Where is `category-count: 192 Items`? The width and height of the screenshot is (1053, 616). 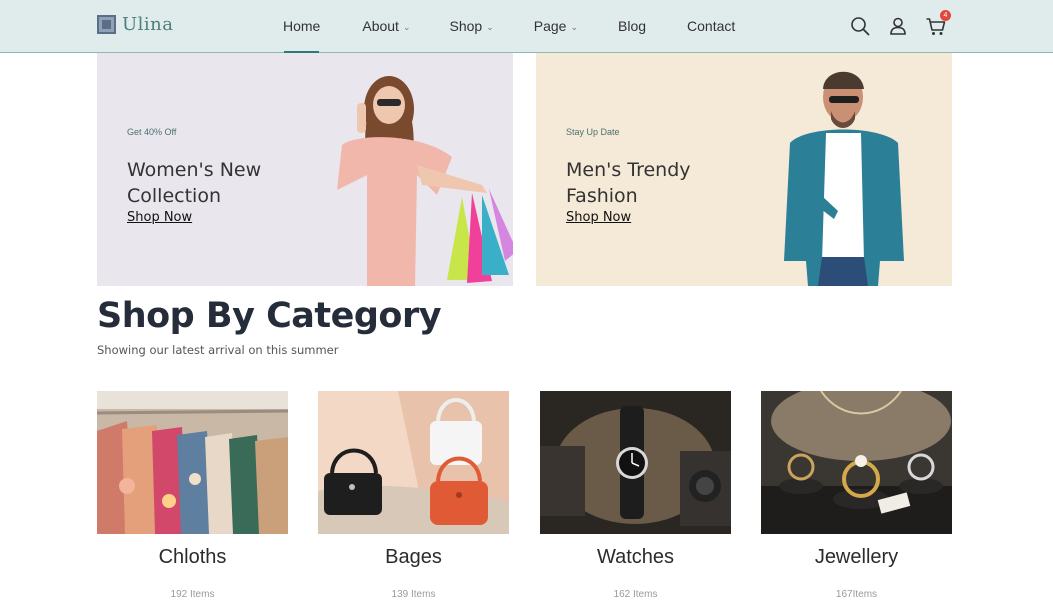 category-count: 192 Items is located at coordinates (192, 594).